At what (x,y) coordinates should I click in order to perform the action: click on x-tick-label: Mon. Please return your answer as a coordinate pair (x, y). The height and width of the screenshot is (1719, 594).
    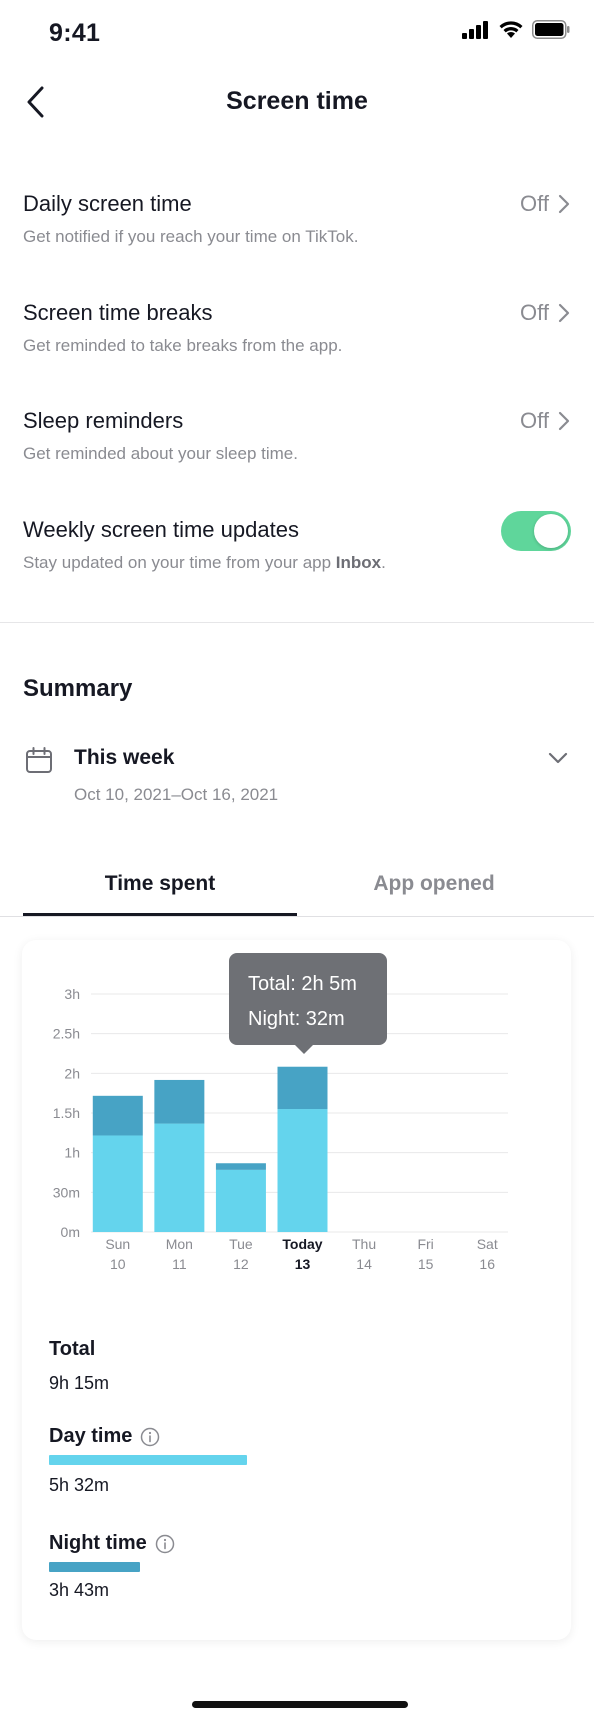
    Looking at the image, I should click on (179, 1244).